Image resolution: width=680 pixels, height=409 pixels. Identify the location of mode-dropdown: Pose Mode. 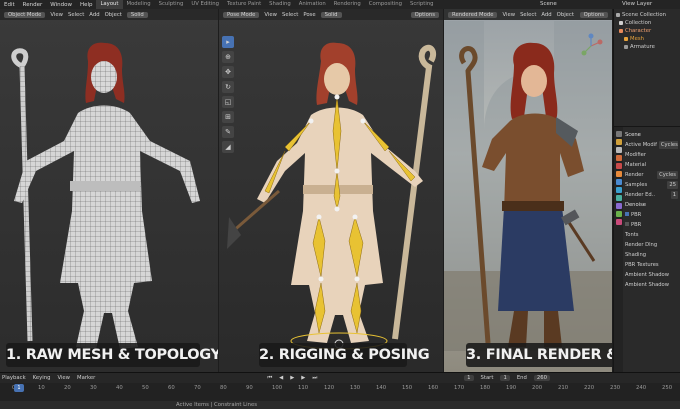
(241, 14).